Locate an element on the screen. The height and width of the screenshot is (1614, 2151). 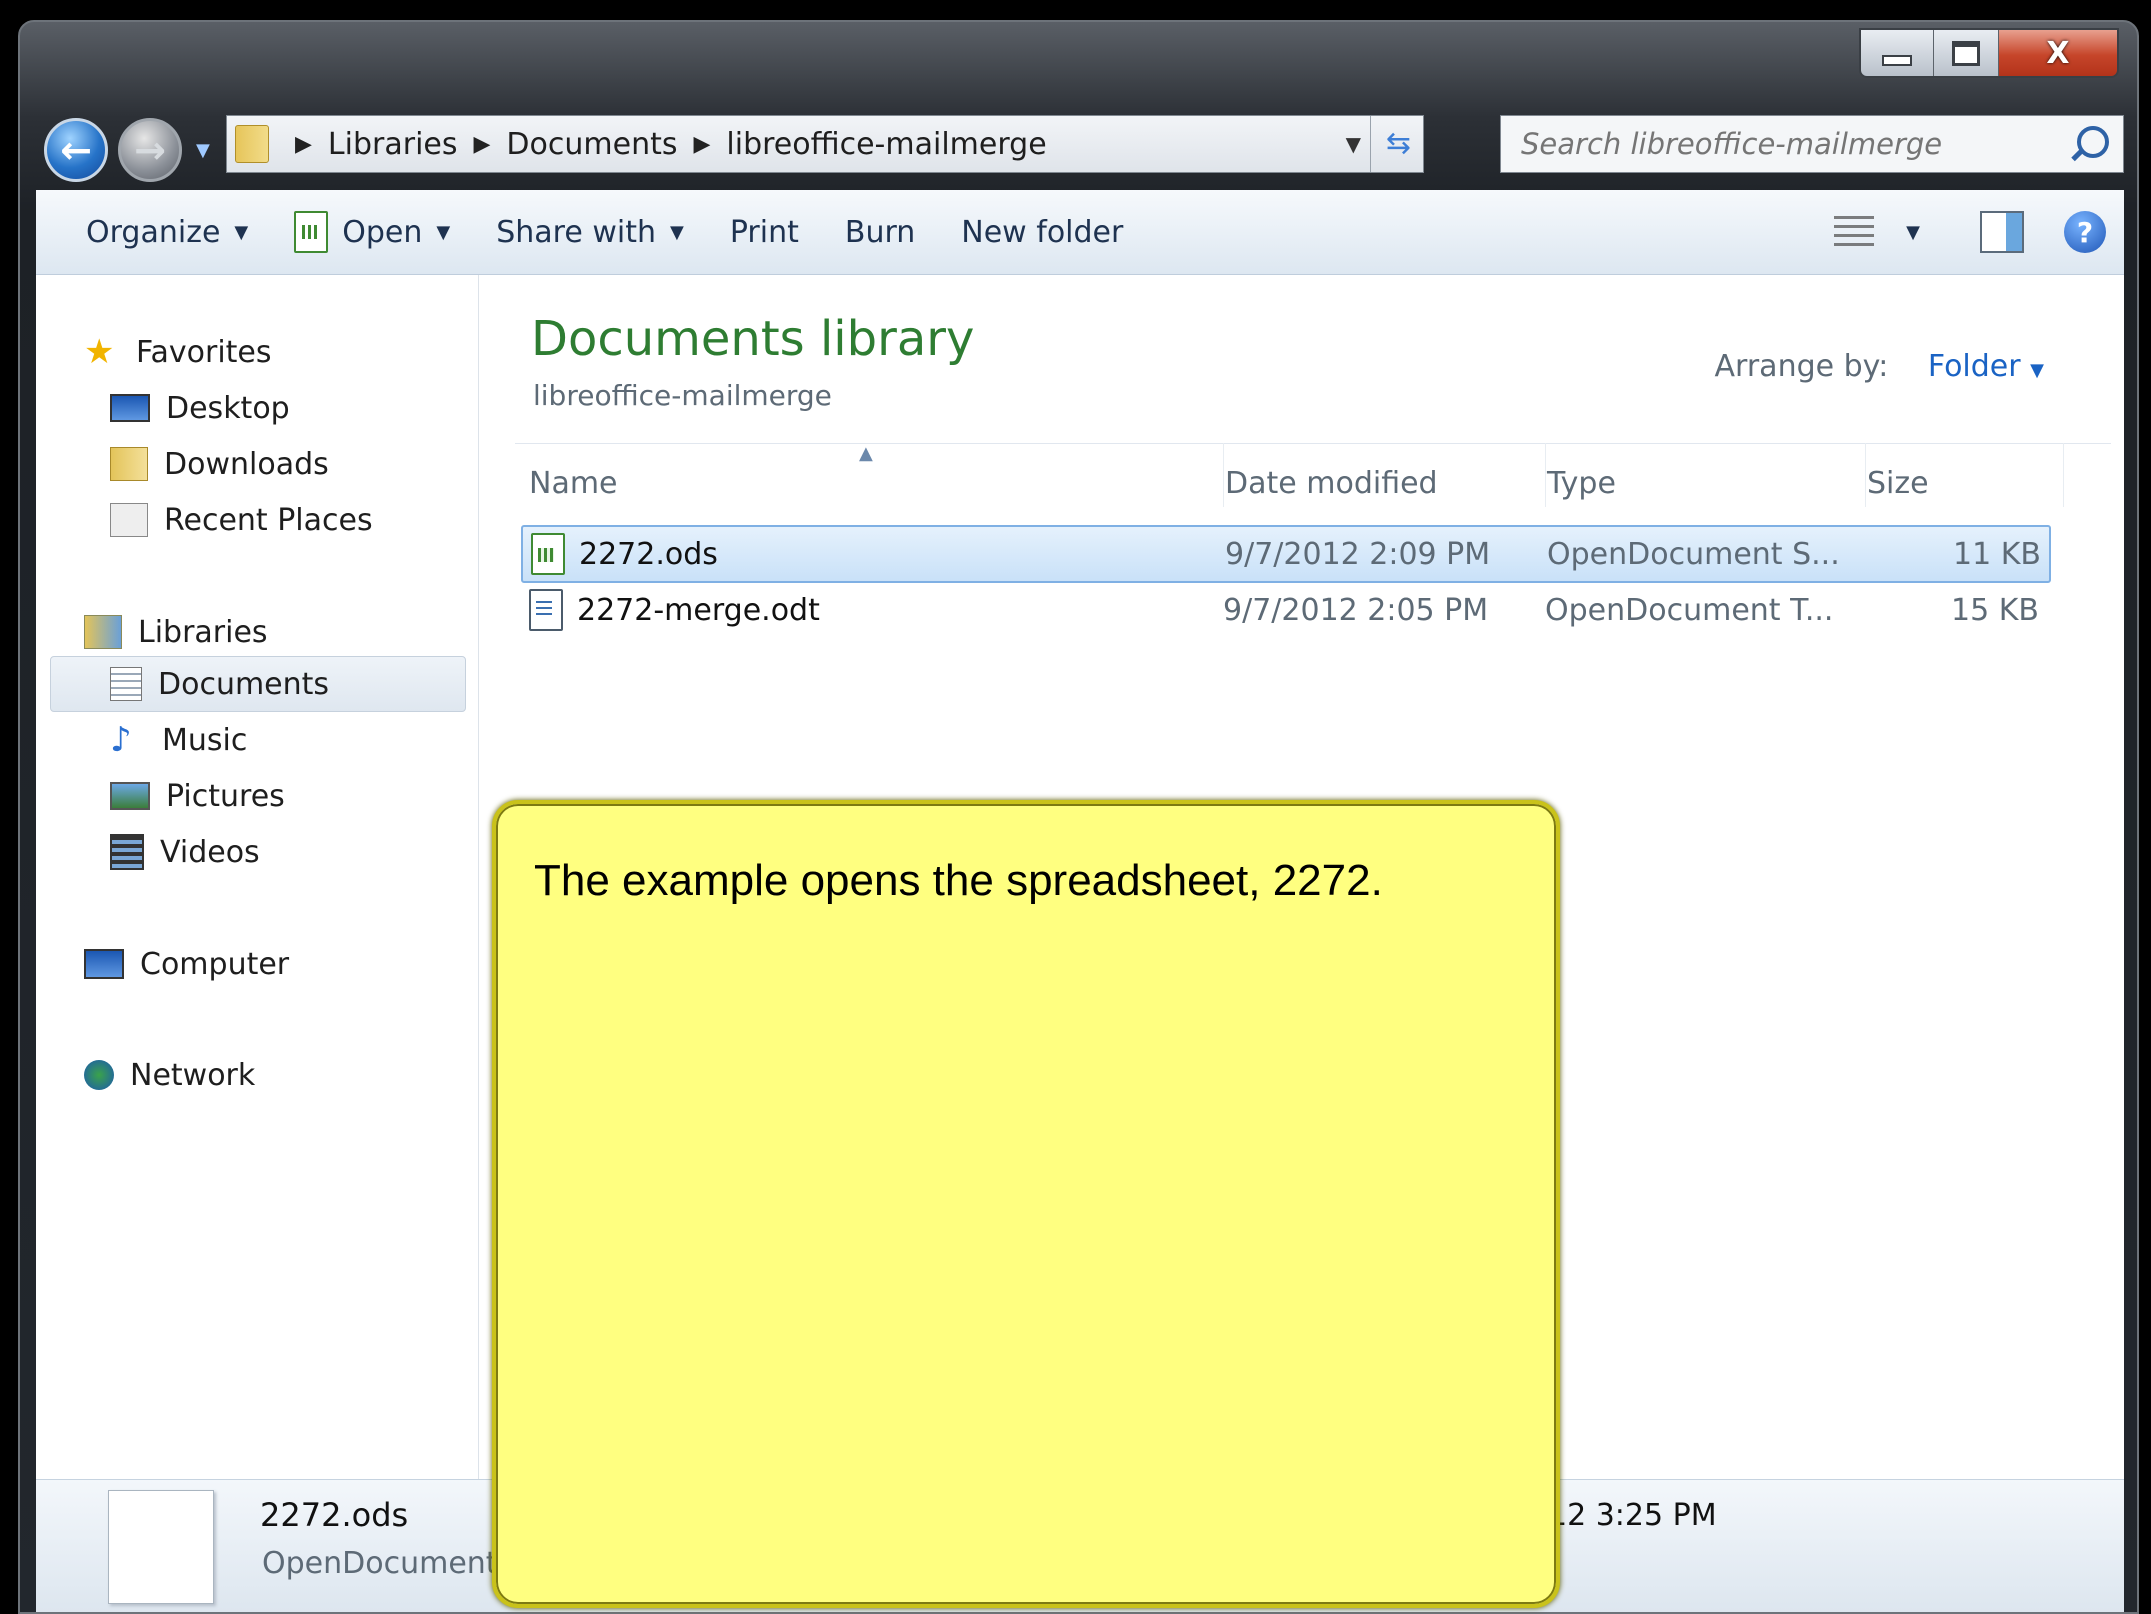
share-with-label: Share with is located at coordinates (576, 232).